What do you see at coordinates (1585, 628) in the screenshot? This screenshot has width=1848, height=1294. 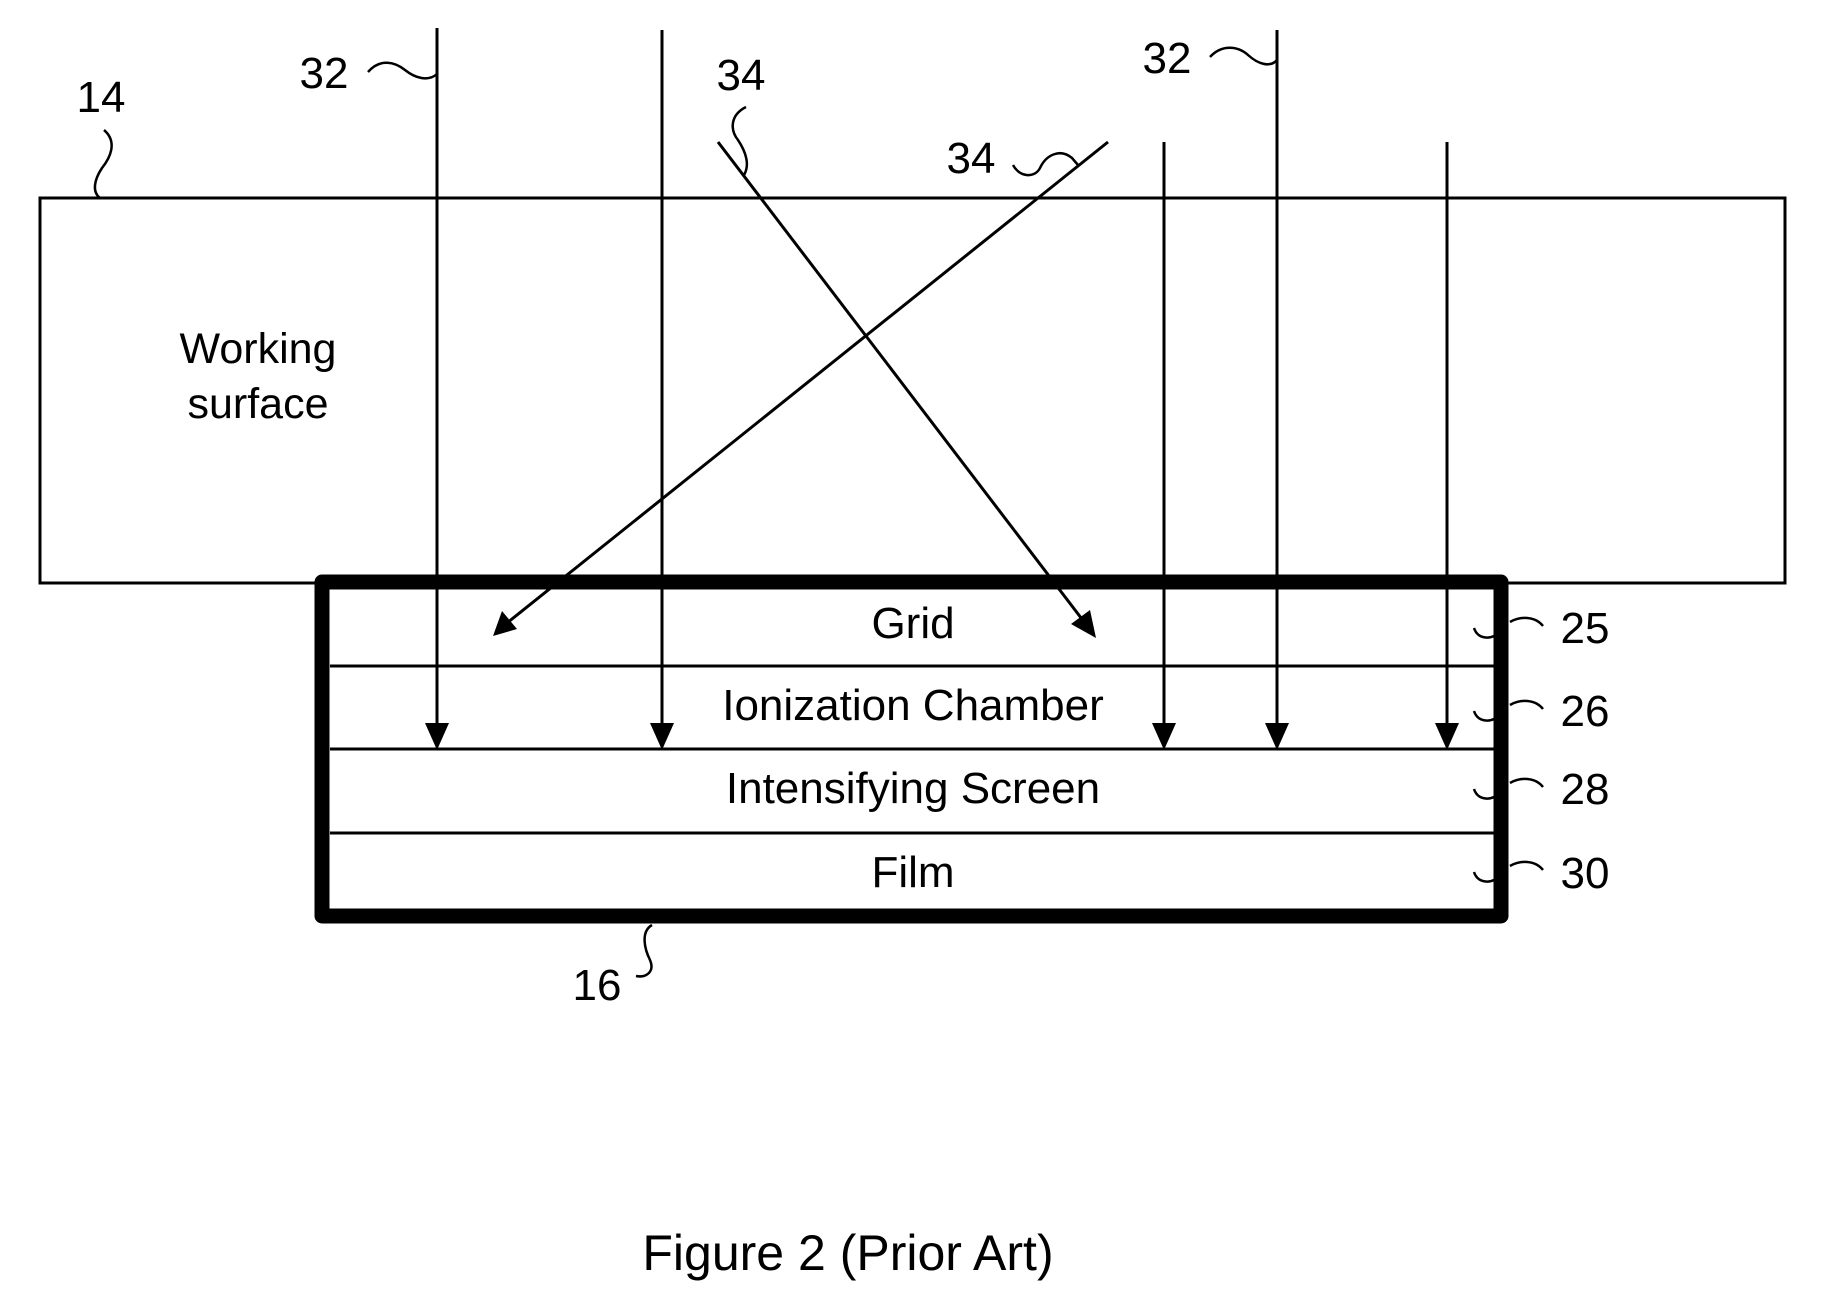 I see `ref-25-label: 25` at bounding box center [1585, 628].